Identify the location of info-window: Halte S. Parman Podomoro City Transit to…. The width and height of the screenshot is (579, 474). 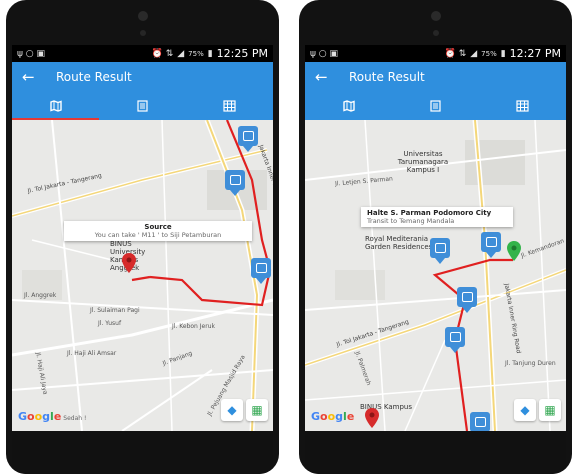
(437, 217).